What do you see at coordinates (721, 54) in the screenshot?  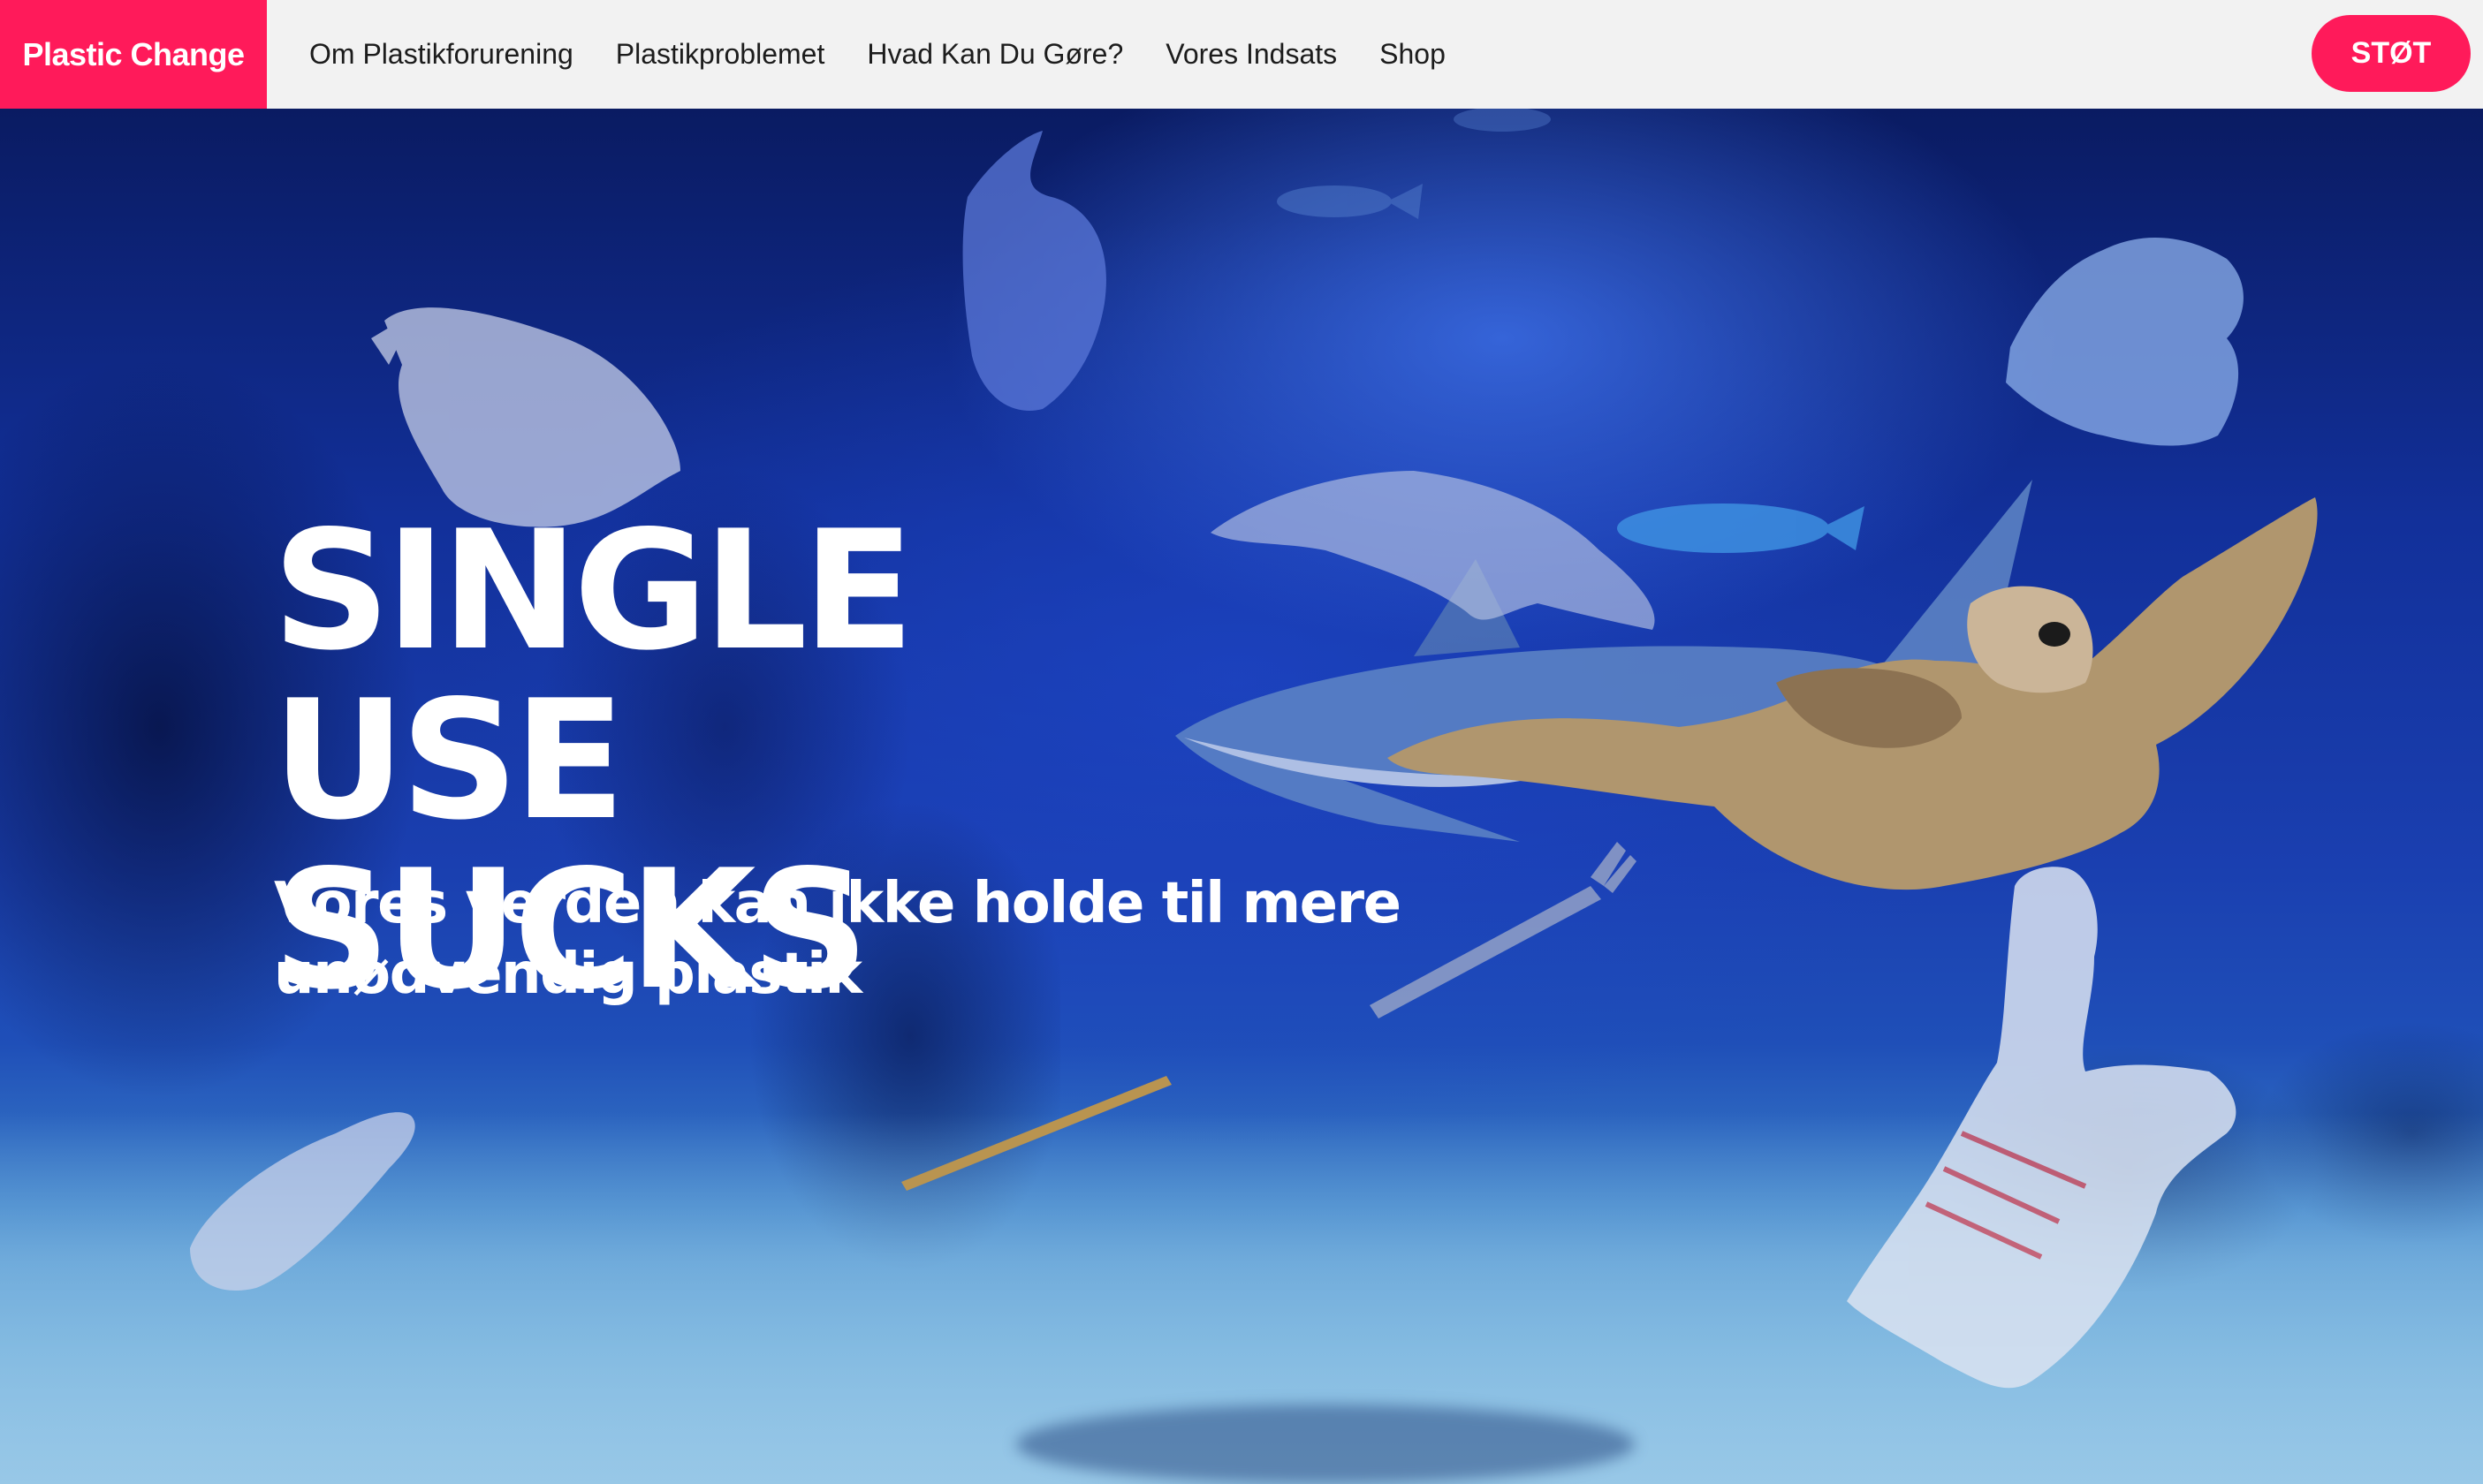 I see `nav-item-plastikproblemet: Plastikproblemet` at bounding box center [721, 54].